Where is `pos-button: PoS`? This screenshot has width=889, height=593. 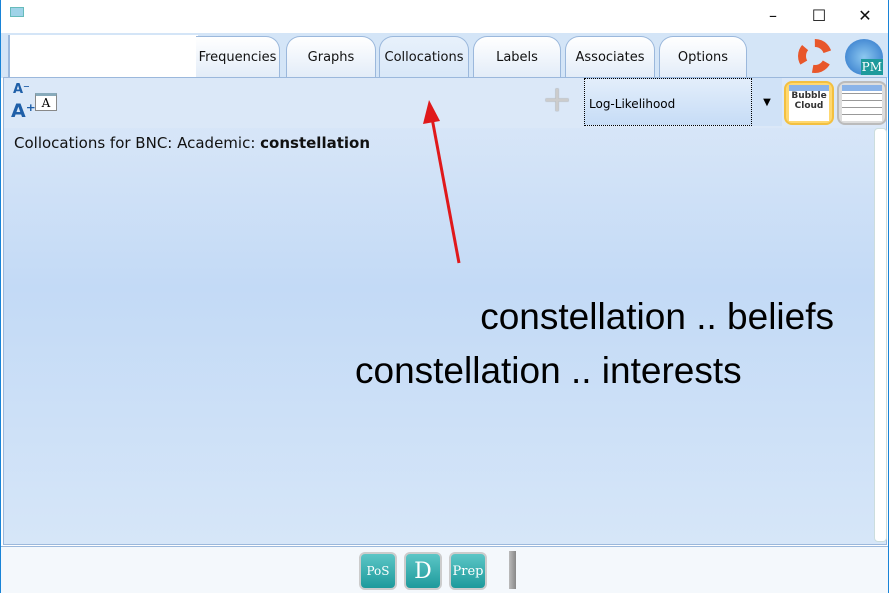 pos-button: PoS is located at coordinates (378, 571).